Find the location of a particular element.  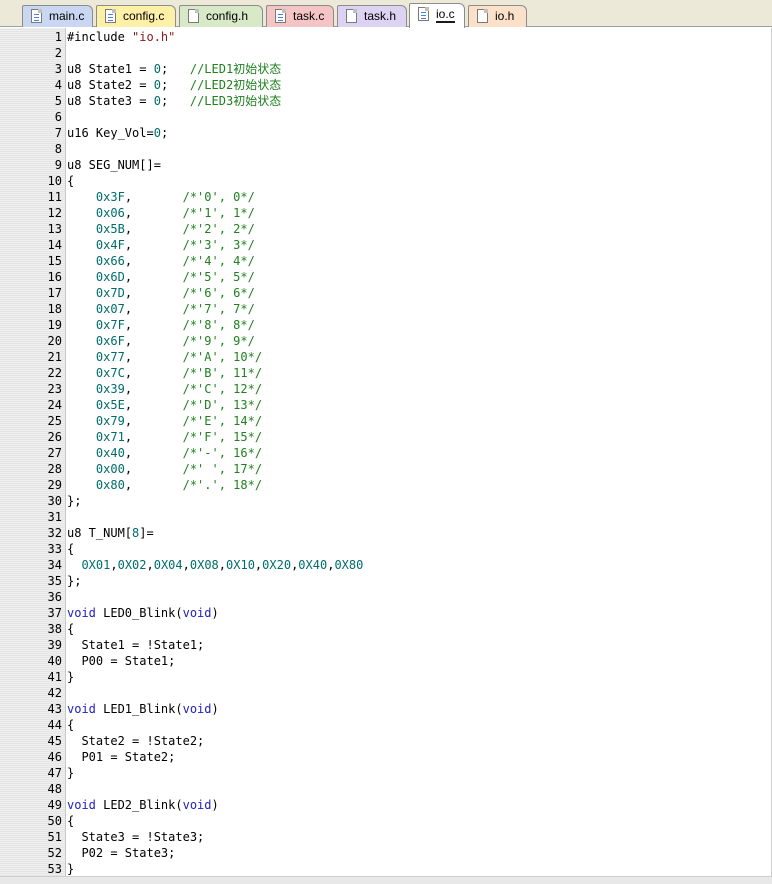

tab-io-c: io.c is located at coordinates (437, 15).